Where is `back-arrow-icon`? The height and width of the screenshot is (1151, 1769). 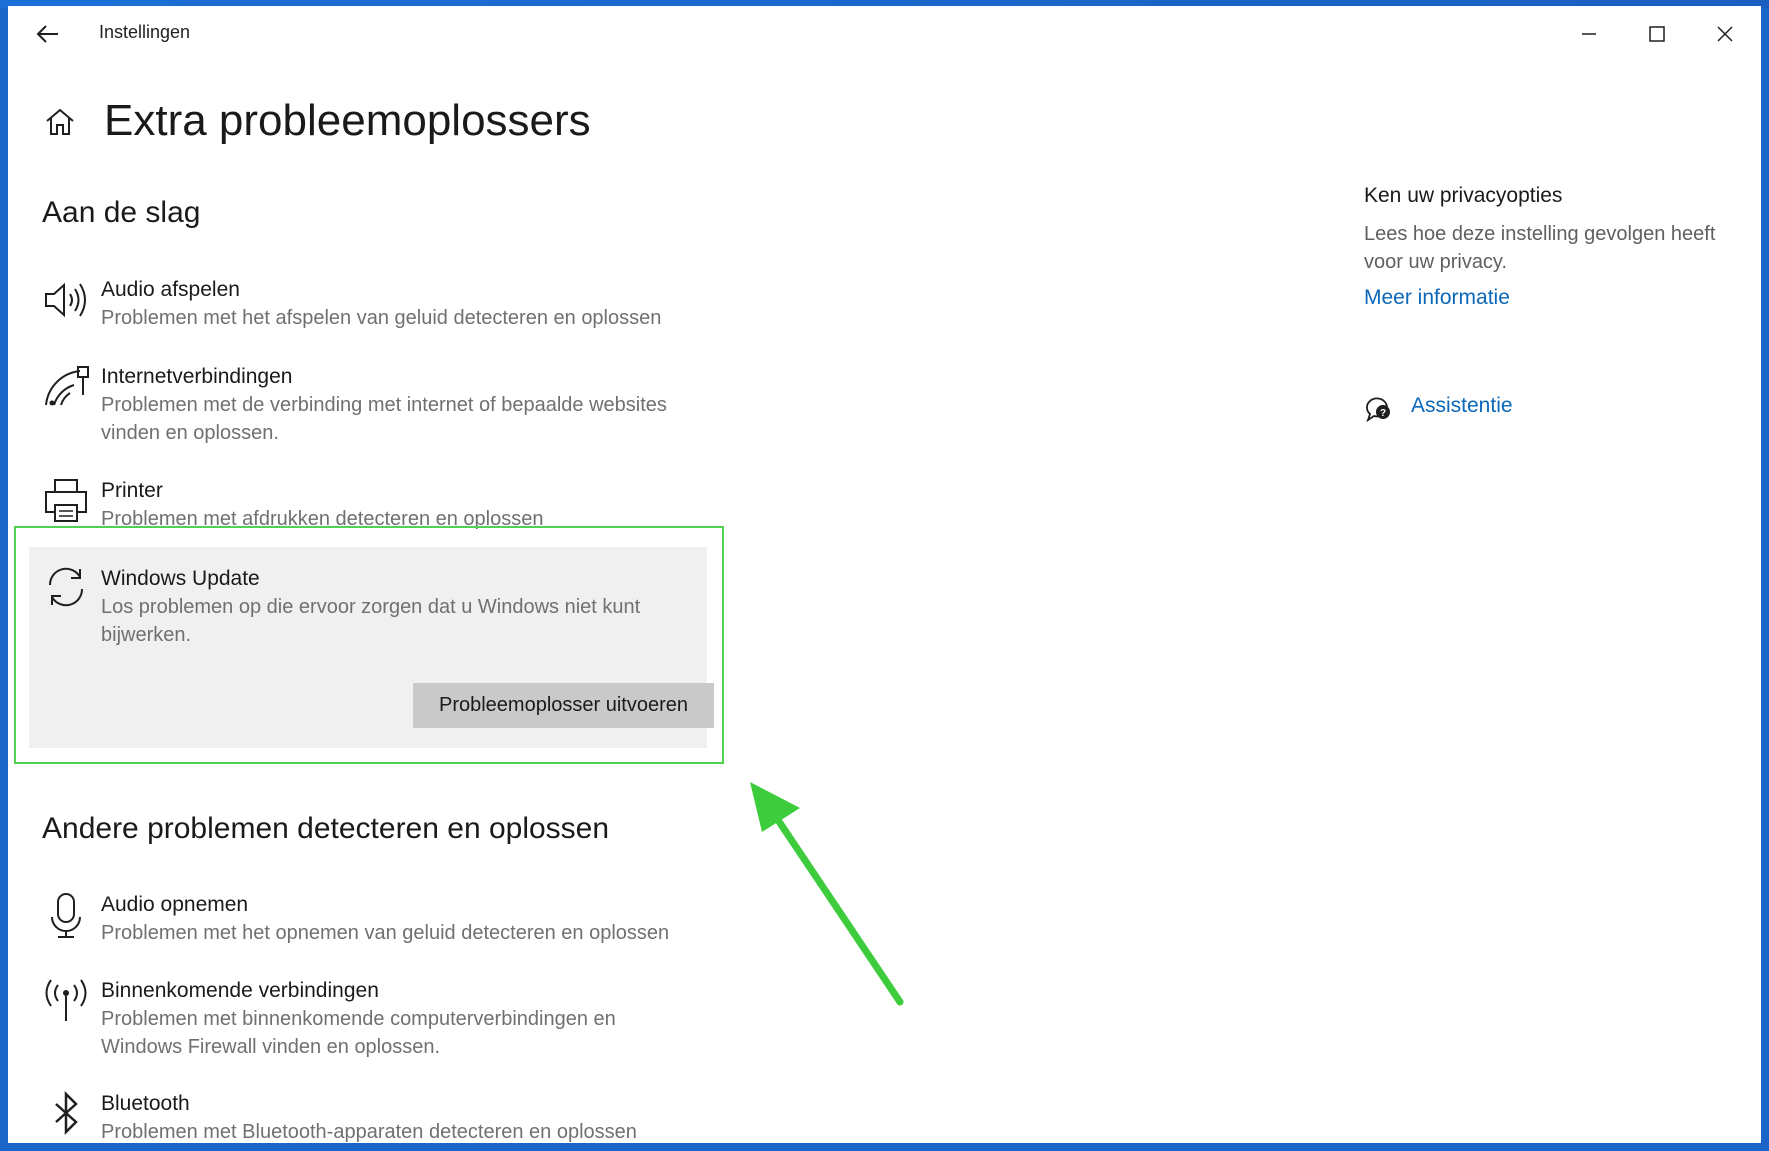
back-arrow-icon is located at coordinates (48, 34).